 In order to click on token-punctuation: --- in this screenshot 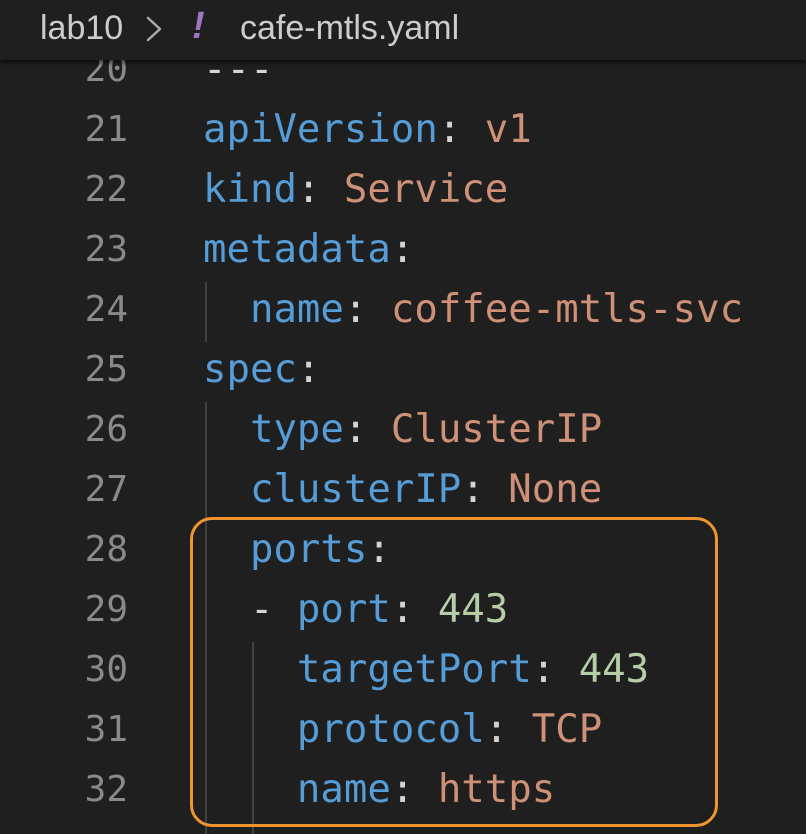, I will do `click(238, 76)`.